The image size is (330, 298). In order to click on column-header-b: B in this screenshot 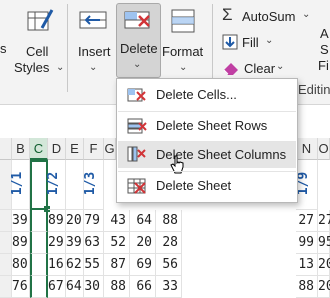, I will do `click(21, 149)`.